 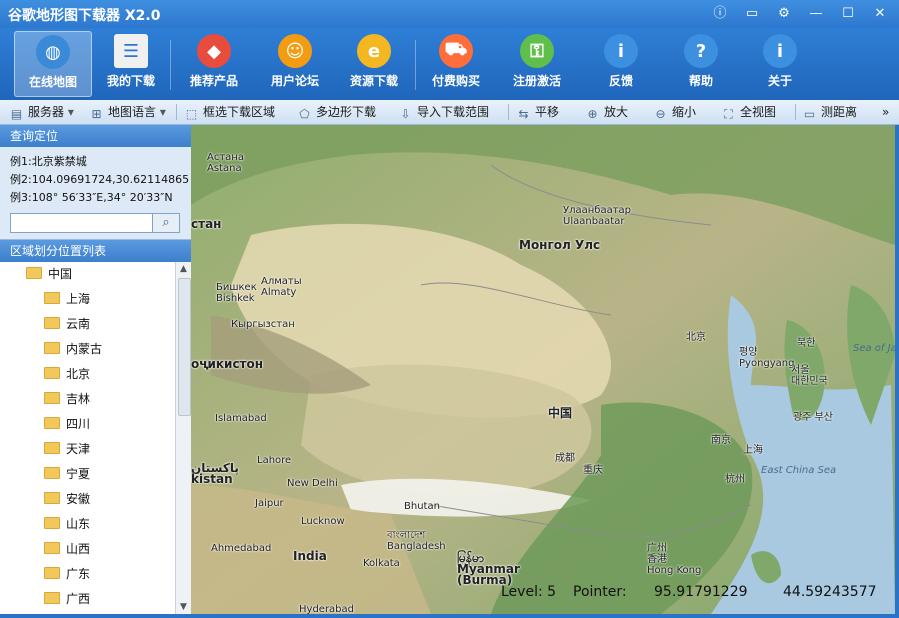 I want to click on region-tree: 中国 上海云南内蒙古北京 吉林四川天津宁夏安徽 山东 山西 广东 广西 ▲ ▼, so click(x=95, y=438).